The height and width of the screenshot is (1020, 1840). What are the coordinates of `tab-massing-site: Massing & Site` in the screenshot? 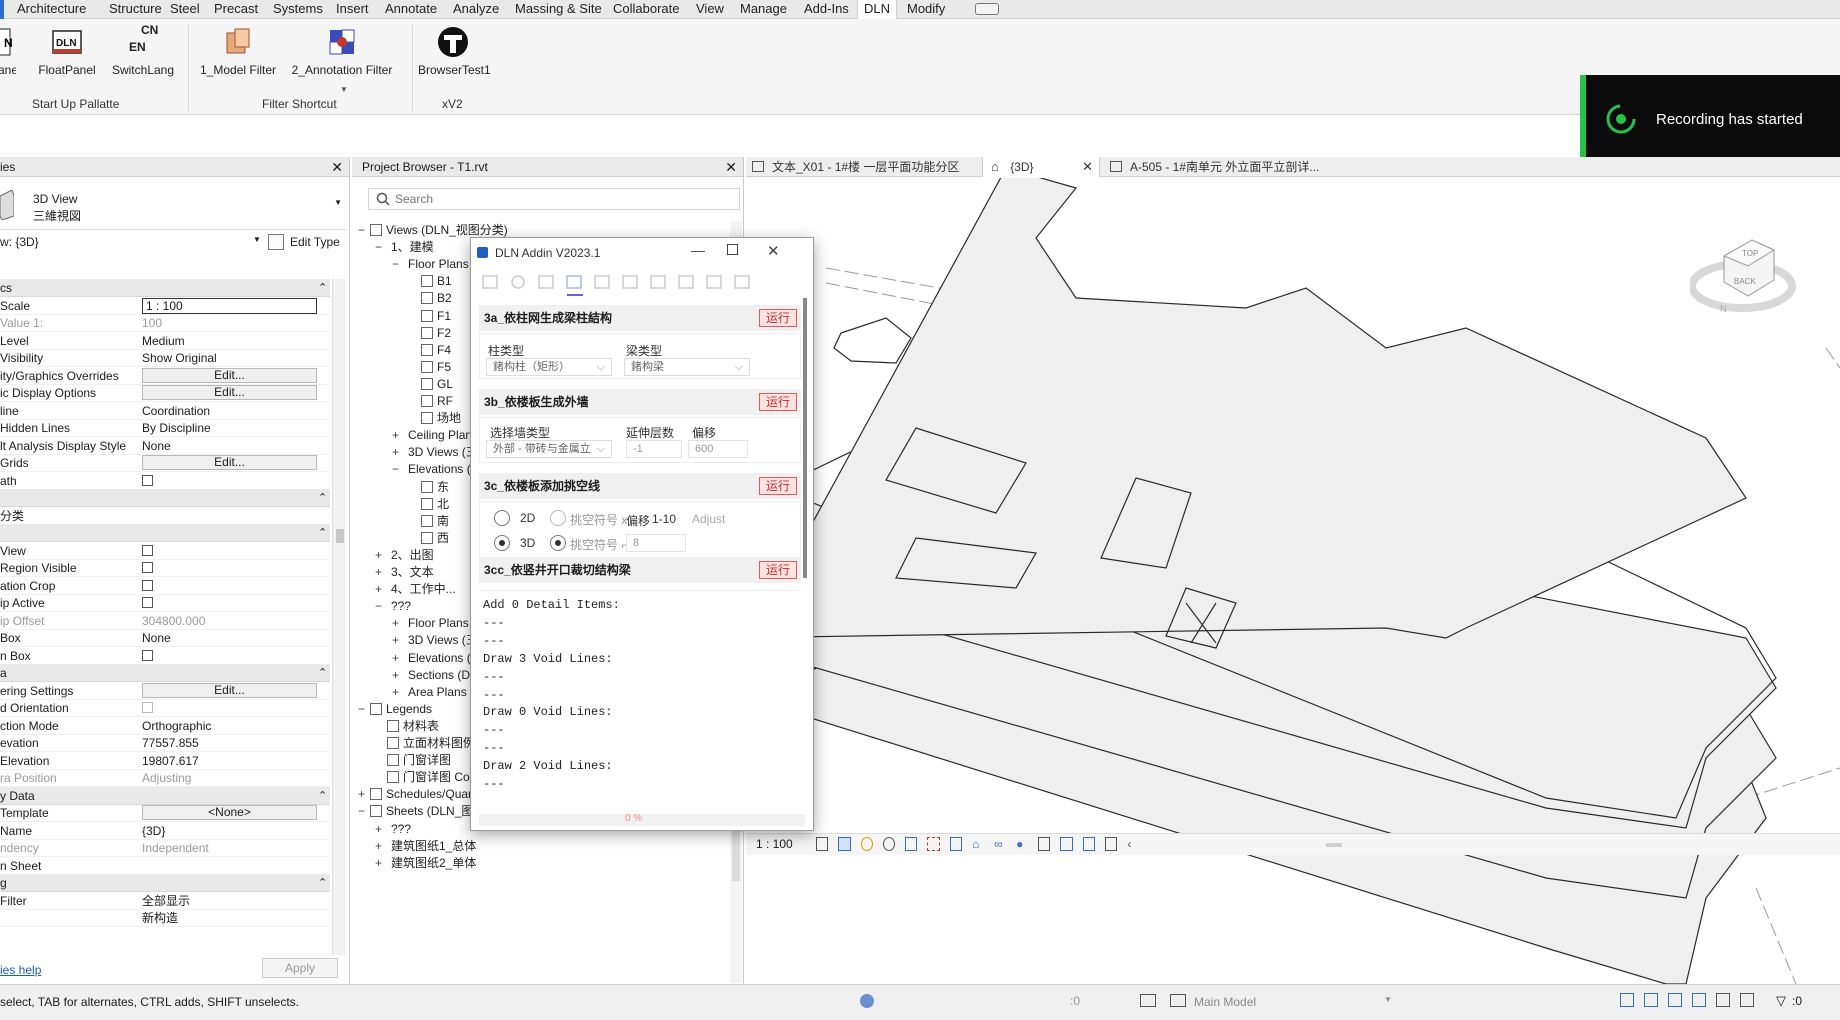 It's located at (558, 9).